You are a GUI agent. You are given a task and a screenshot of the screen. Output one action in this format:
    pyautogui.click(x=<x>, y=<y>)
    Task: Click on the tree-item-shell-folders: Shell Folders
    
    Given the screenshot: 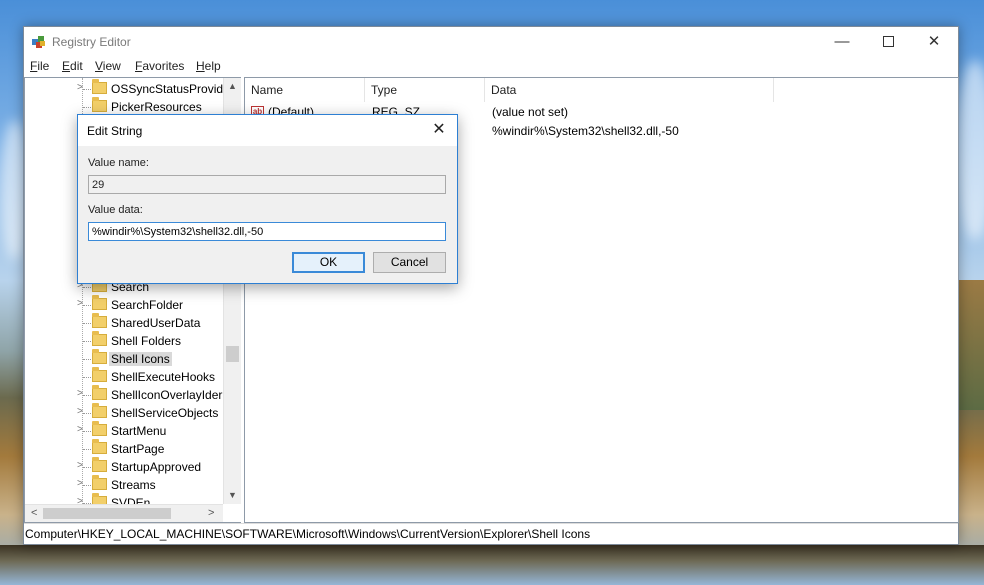 What is the action you would take?
    pyautogui.click(x=123, y=340)
    